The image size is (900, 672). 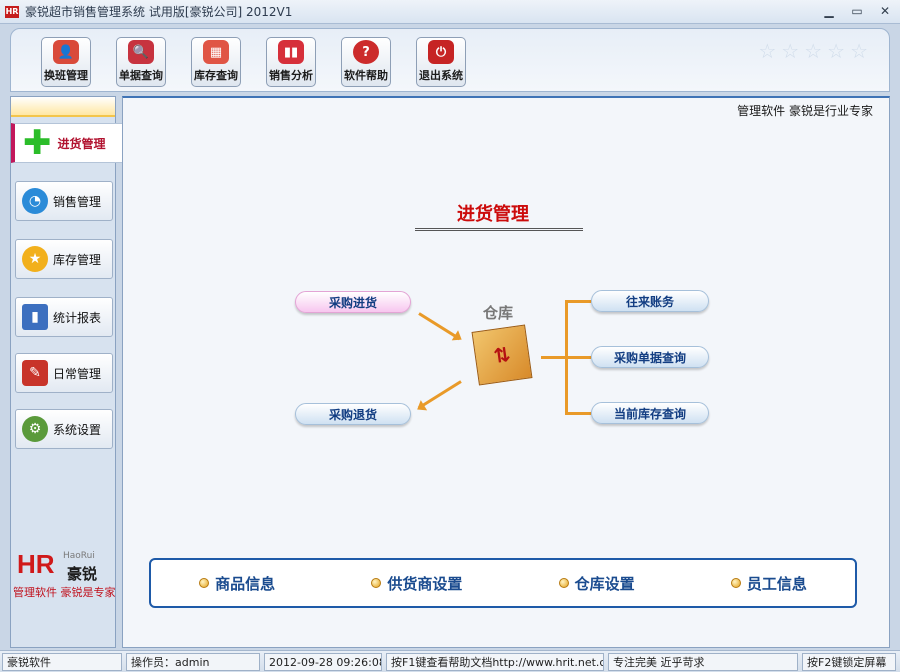 I want to click on star-icon: ★, so click(x=35, y=259).